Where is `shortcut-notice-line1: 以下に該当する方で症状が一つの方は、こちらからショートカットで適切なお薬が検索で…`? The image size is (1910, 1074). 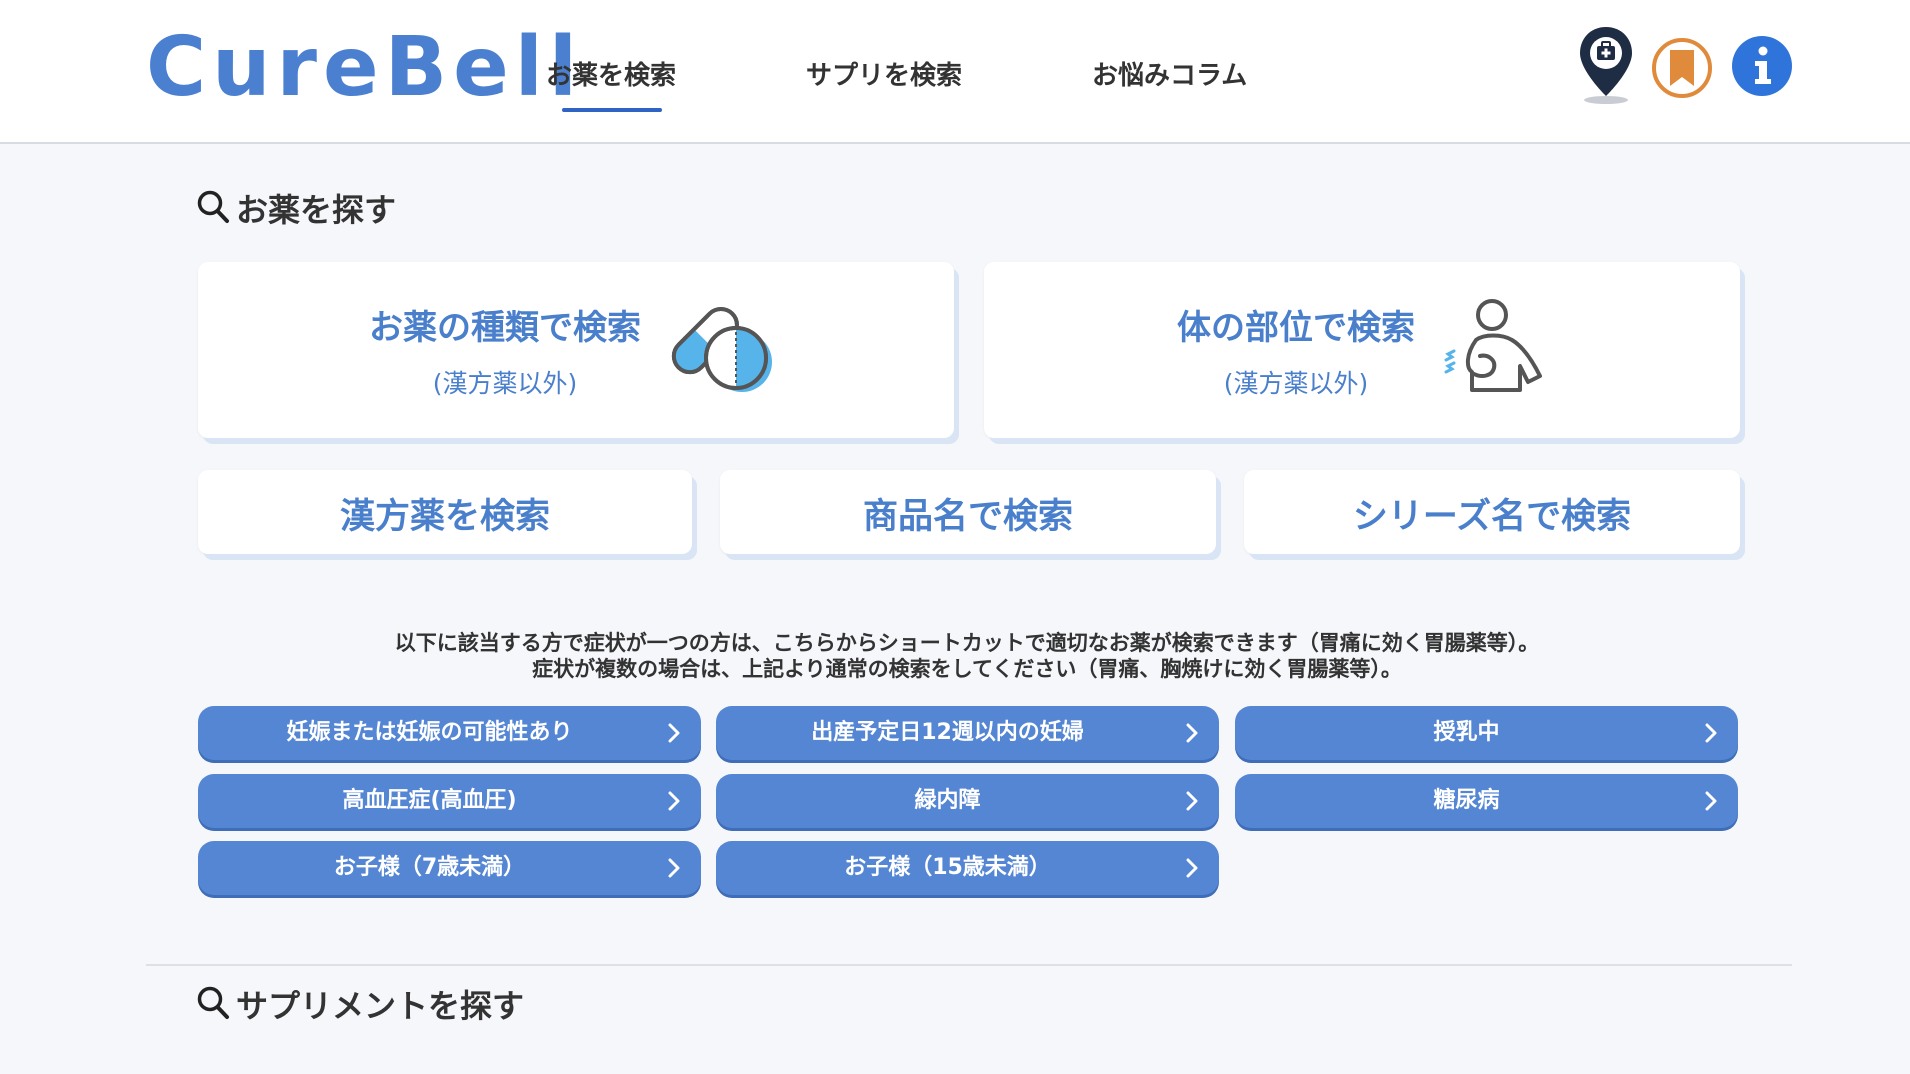
shortcut-notice-line1: 以下に該当する方で症状が一つの方は、こちらからショートカットで適切なお薬が検索で… is located at coordinates (967, 643).